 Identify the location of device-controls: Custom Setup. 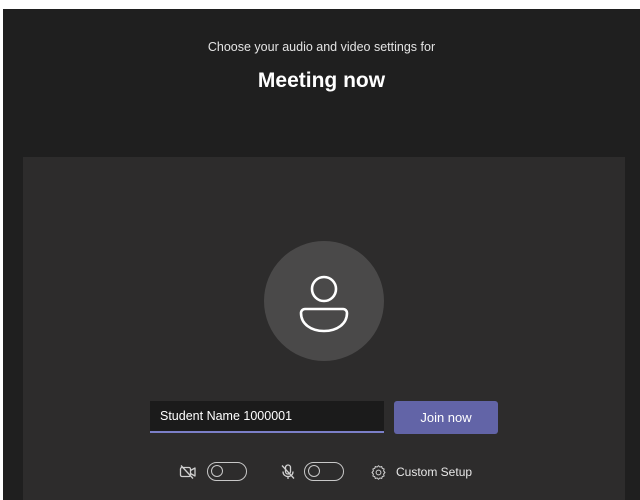
(324, 472).